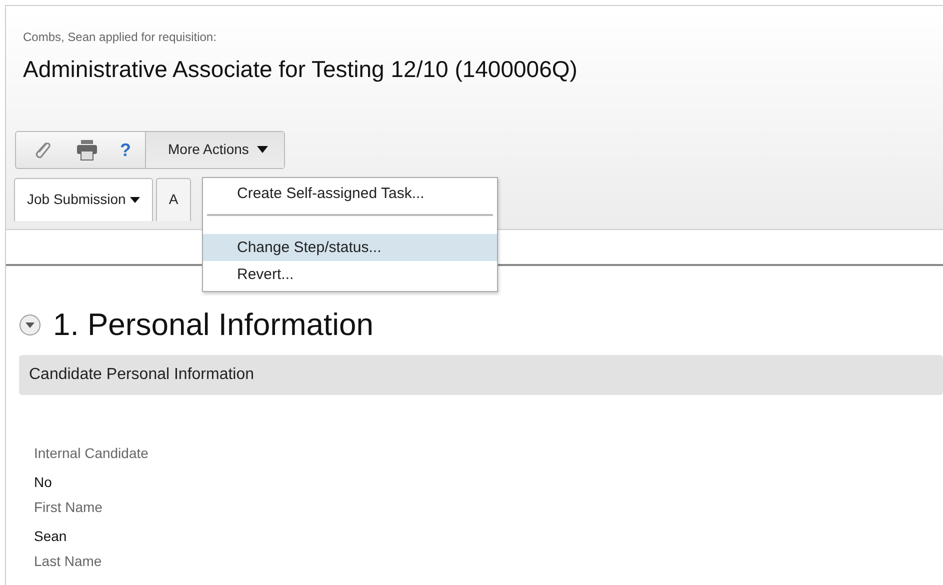  I want to click on field-label: First Name, so click(69, 507).